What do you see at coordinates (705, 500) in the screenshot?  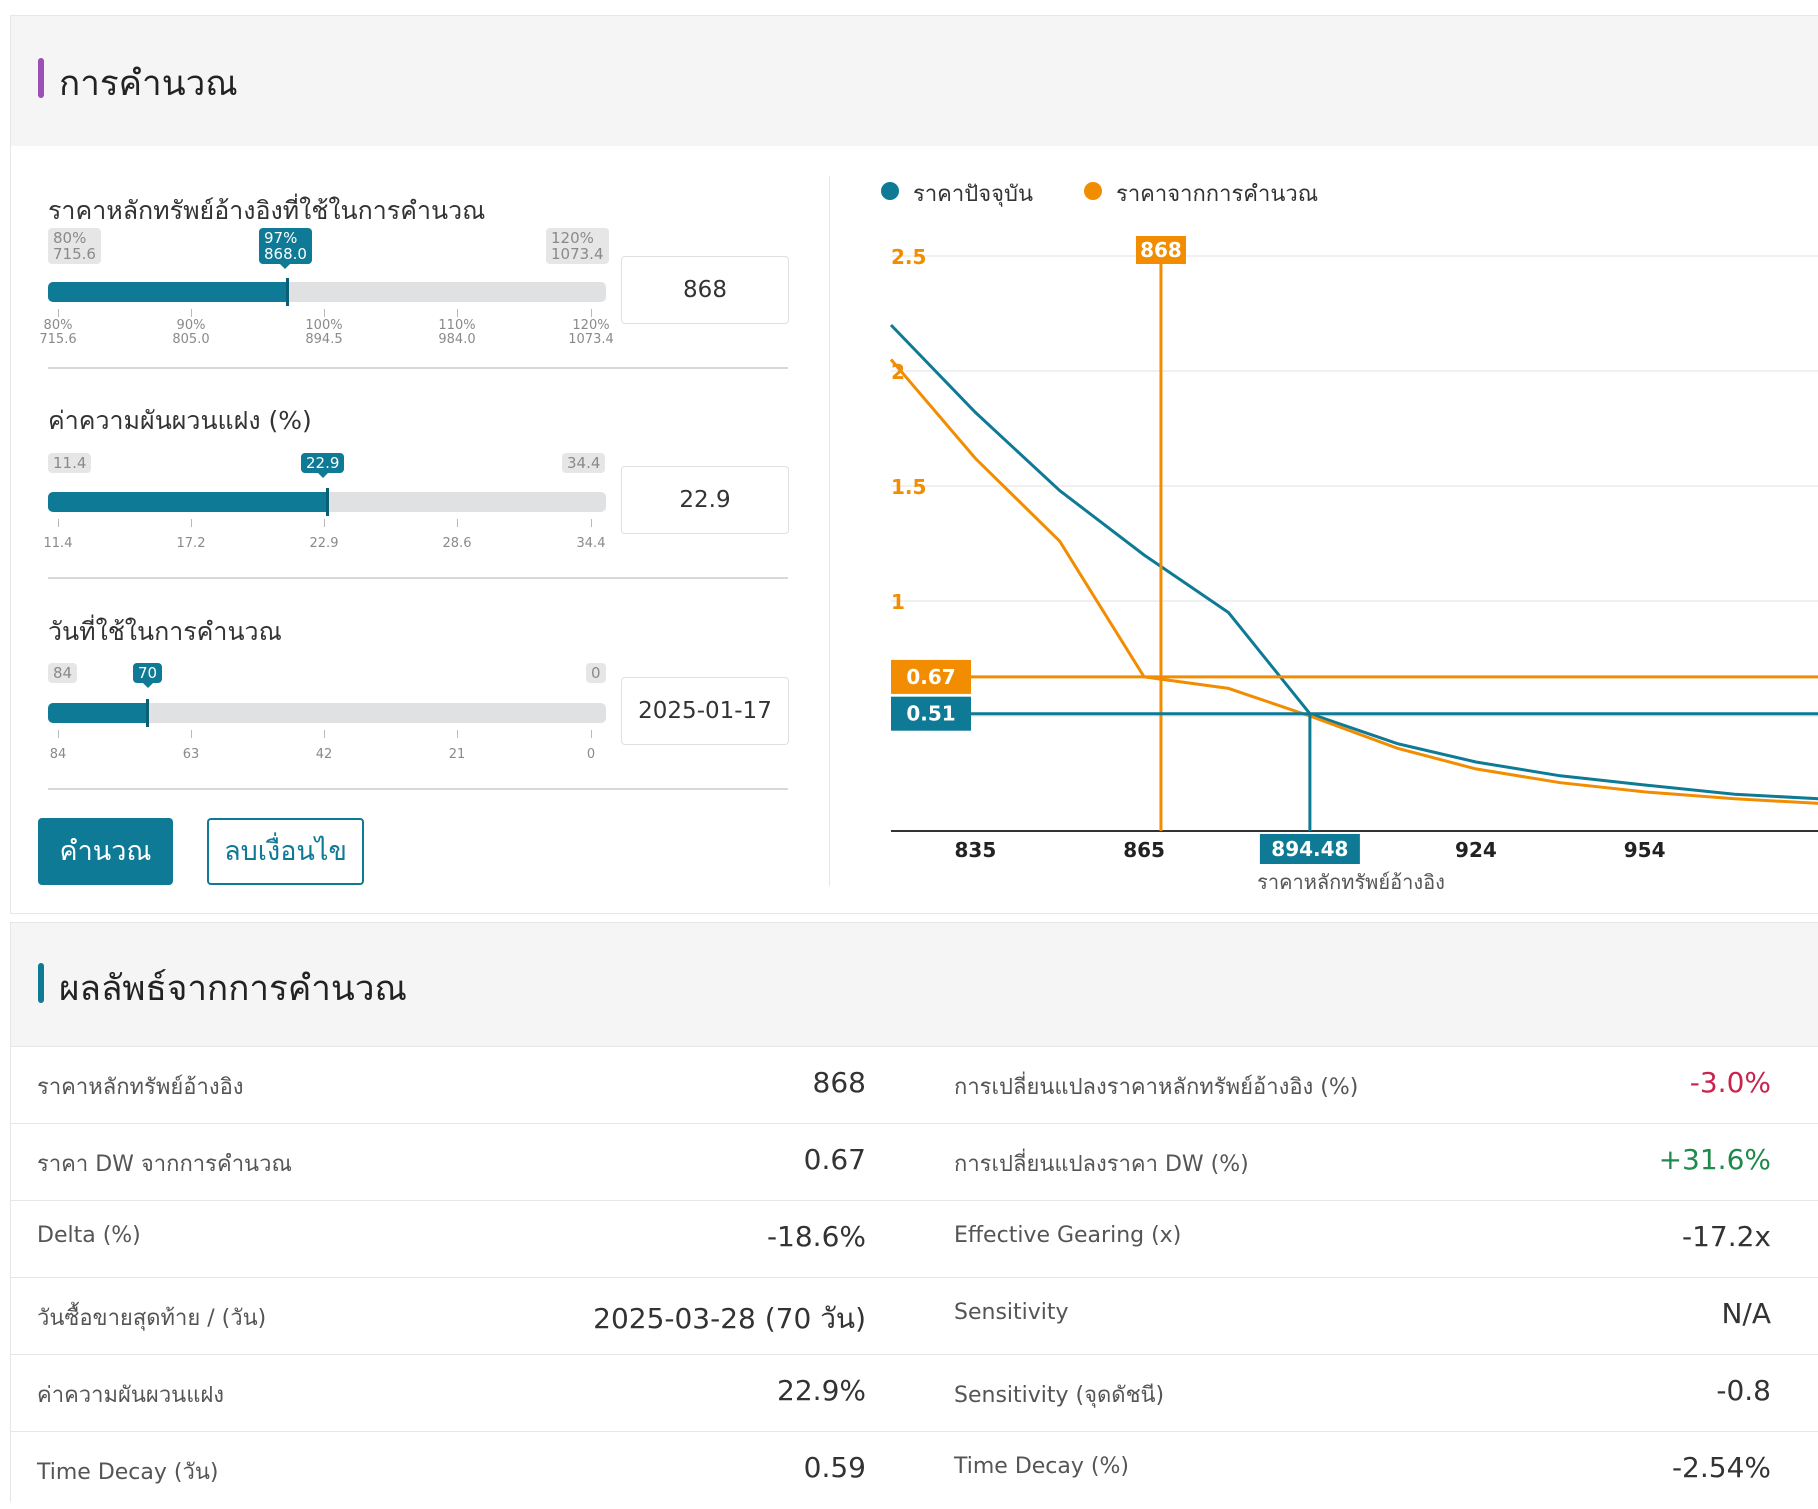 I see `volatility-input: 22.9` at bounding box center [705, 500].